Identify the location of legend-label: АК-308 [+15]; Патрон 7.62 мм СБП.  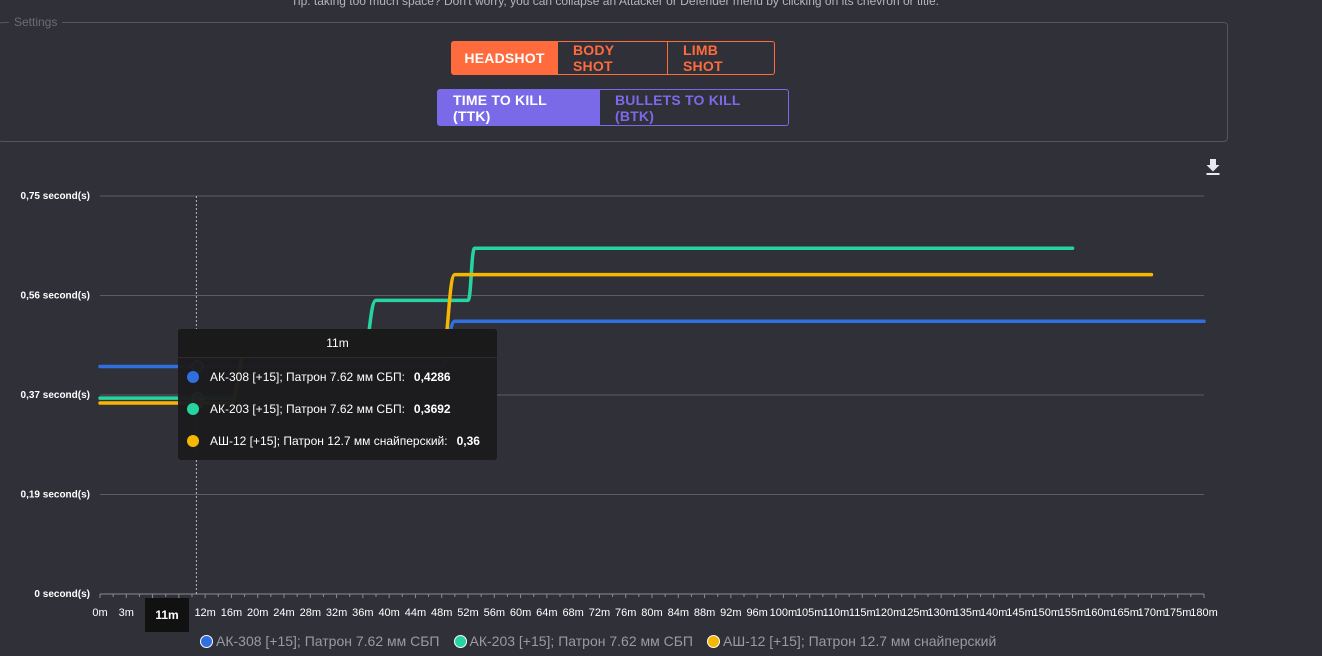
(328, 641).